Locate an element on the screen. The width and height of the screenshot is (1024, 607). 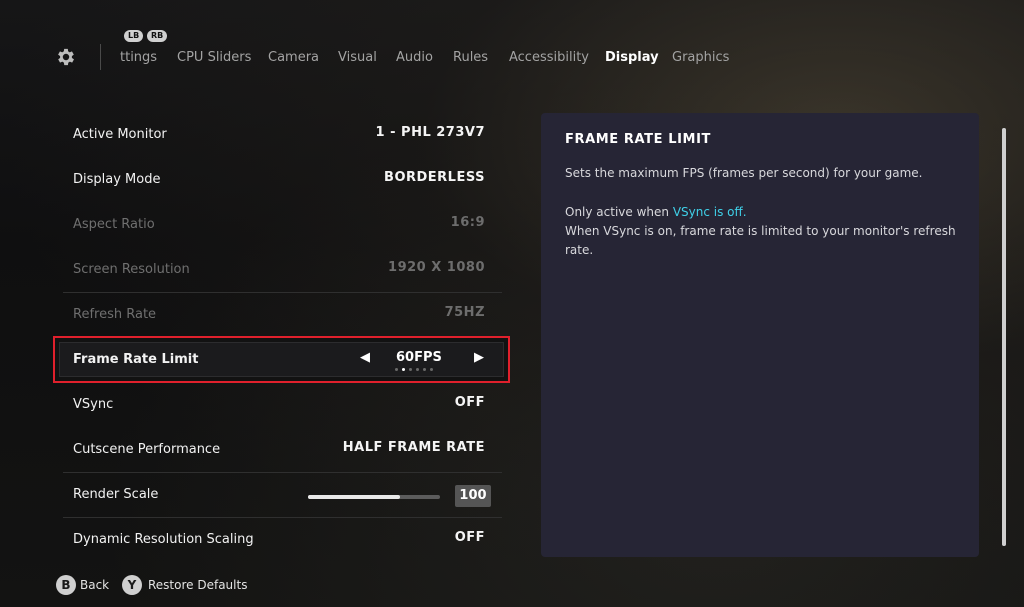
setting-label: Render Scale is located at coordinates (116, 494).